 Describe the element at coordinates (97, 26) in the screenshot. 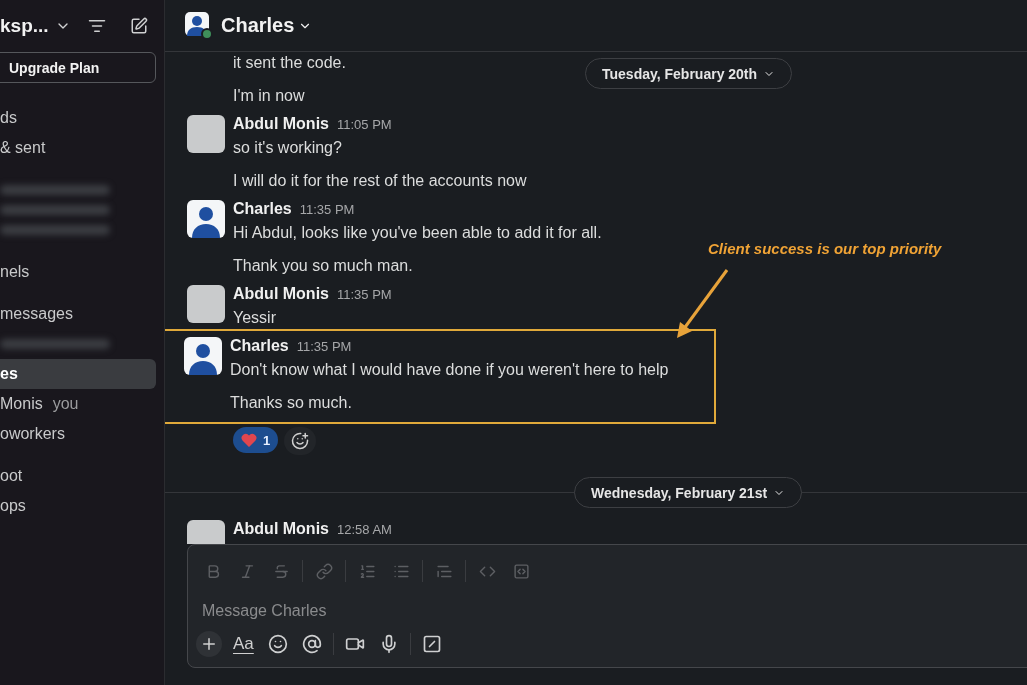

I see `filter-icon` at that location.